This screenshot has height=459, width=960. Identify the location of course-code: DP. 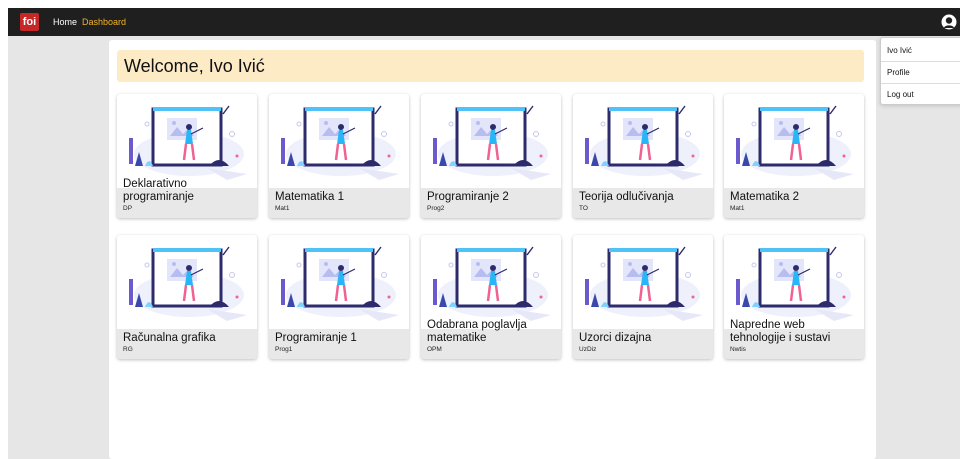
(128, 208).